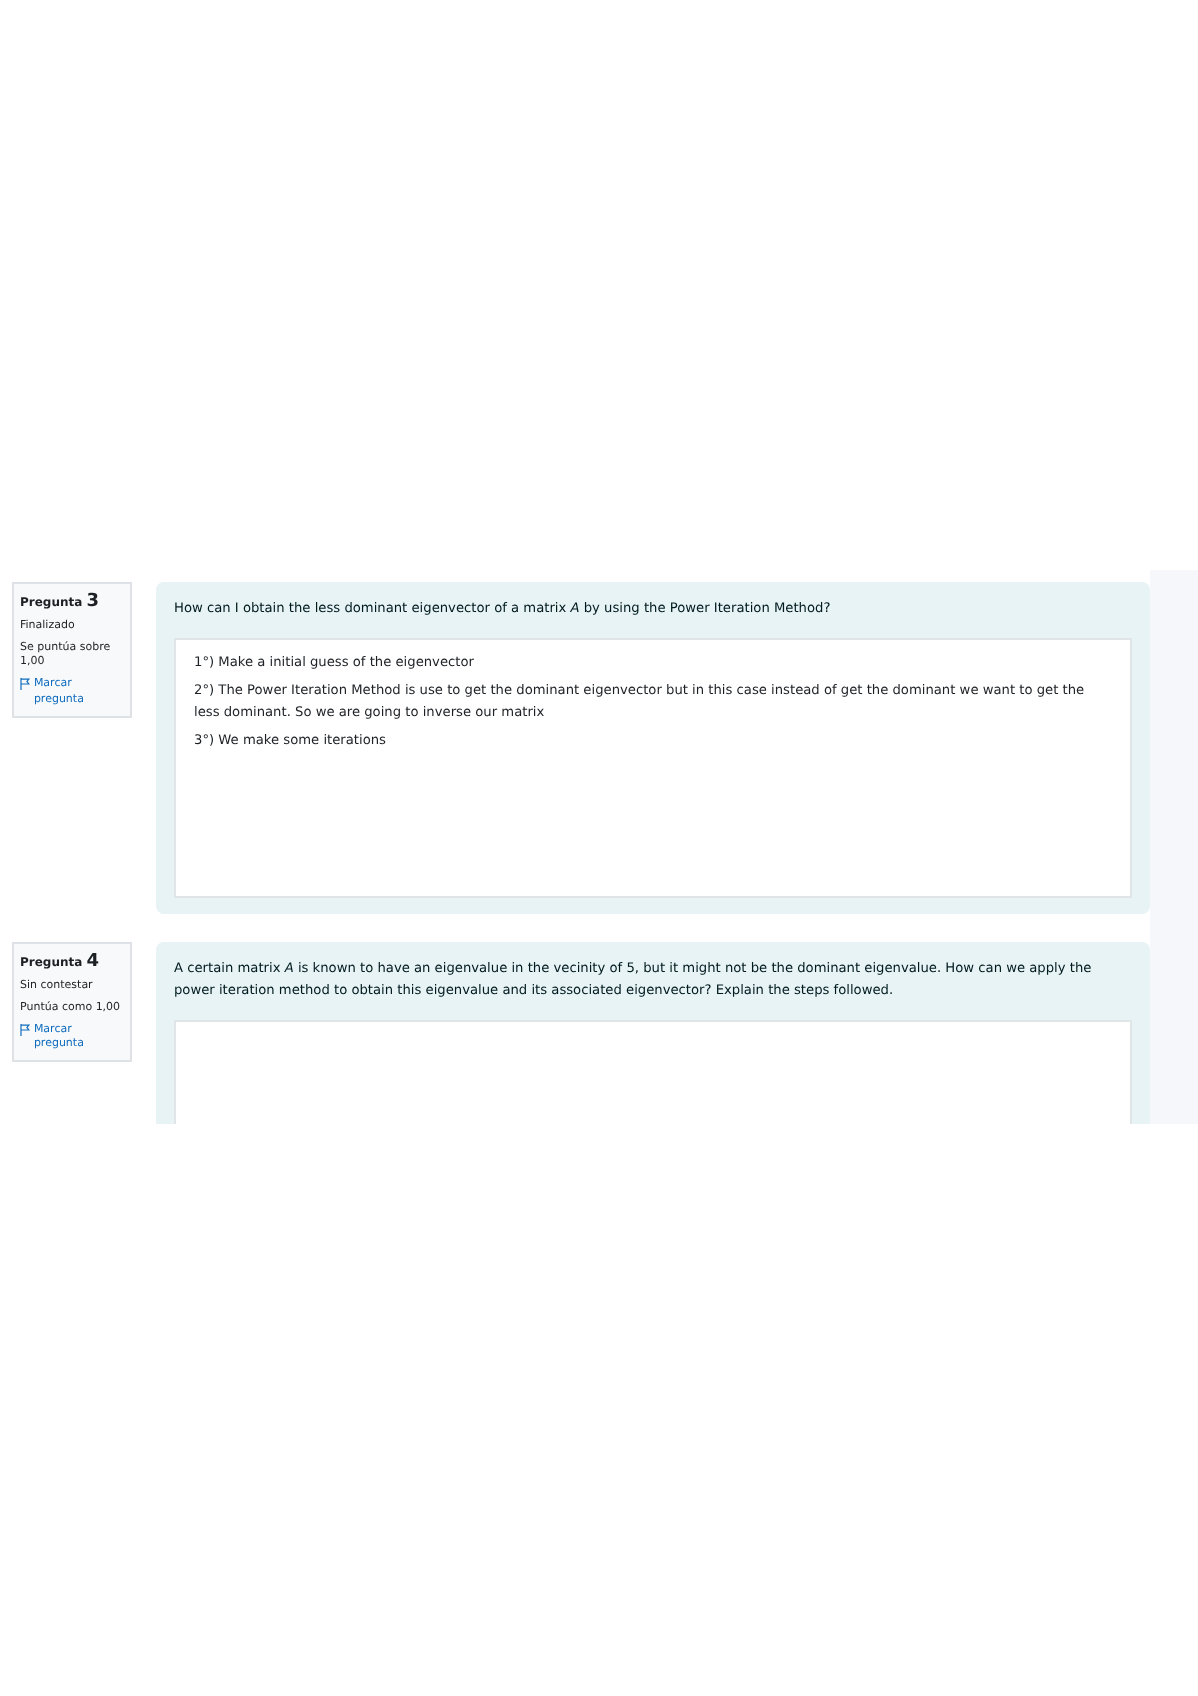 The height and width of the screenshot is (1696, 1198). Describe the element at coordinates (653, 767) in the screenshot. I see `answer-box` at that location.